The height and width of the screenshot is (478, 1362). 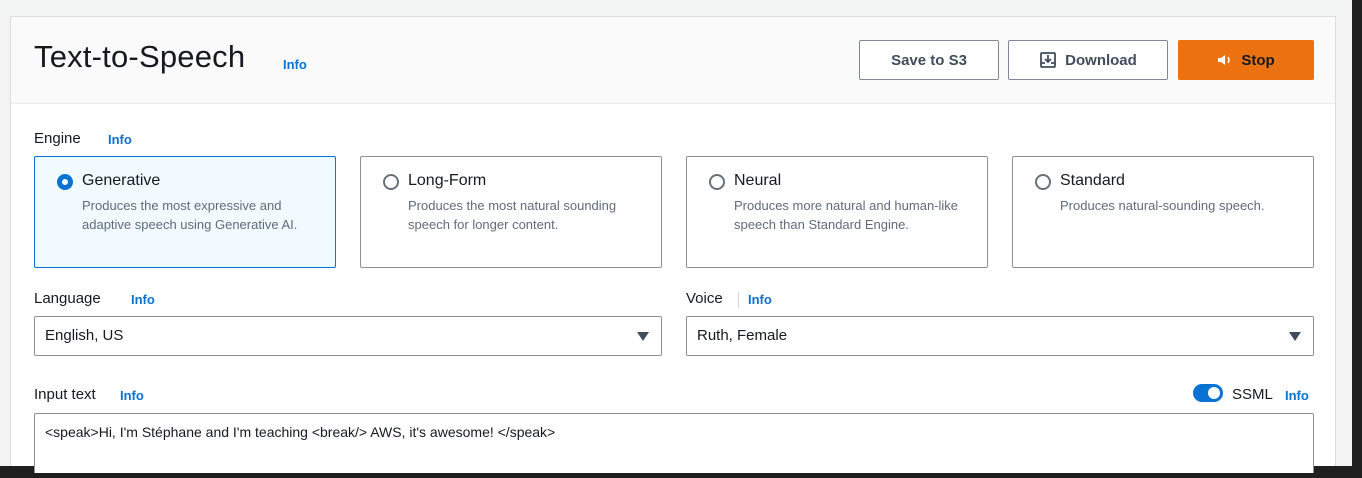 I want to click on speaker-icon, so click(x=1224, y=60).